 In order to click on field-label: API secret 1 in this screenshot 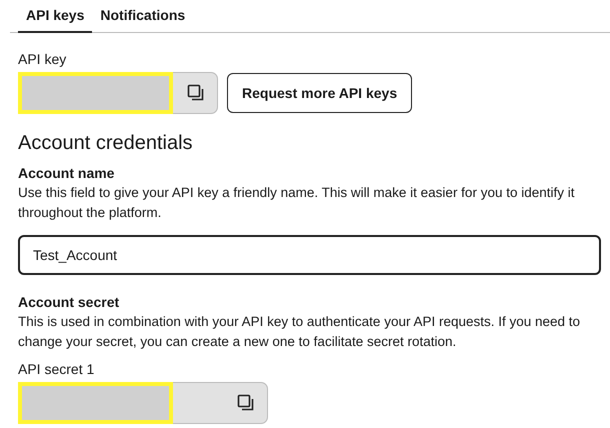, I will do `click(57, 369)`.